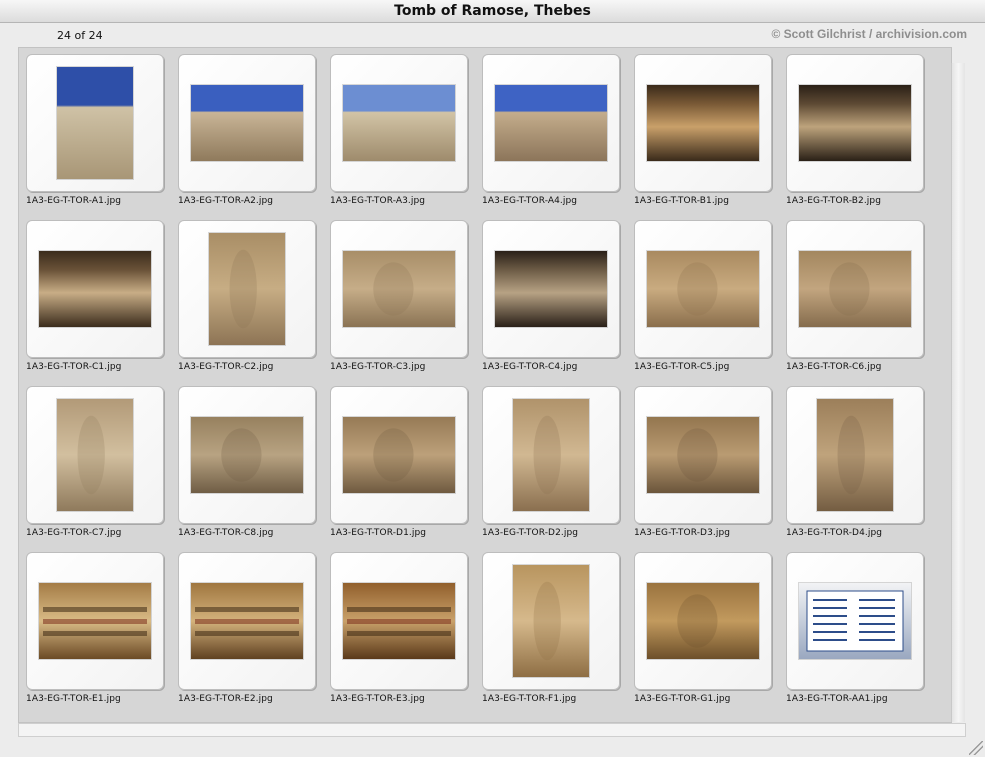 The image size is (985, 757). What do you see at coordinates (74, 533) in the screenshot?
I see `thumbnail-filename: 1A3-EG-T-TOR-C7.jpg` at bounding box center [74, 533].